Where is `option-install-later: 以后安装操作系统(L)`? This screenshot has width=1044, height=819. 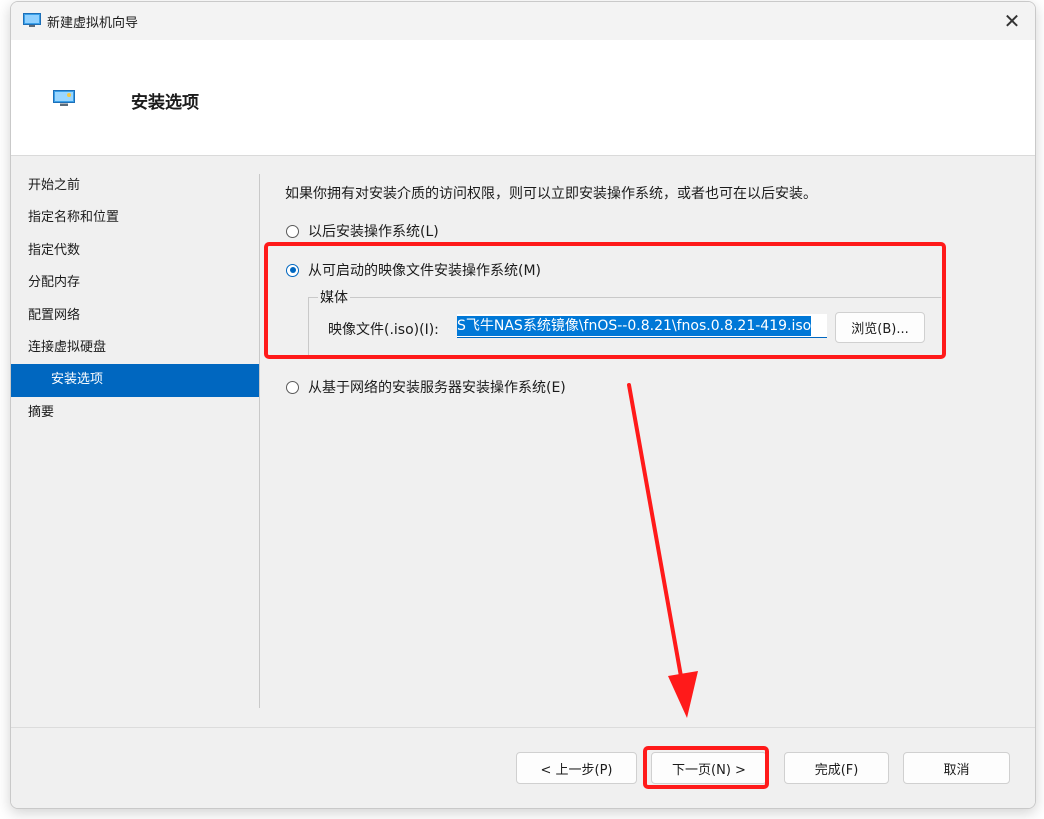
option-install-later: 以后安装操作系统(L) is located at coordinates (362, 231).